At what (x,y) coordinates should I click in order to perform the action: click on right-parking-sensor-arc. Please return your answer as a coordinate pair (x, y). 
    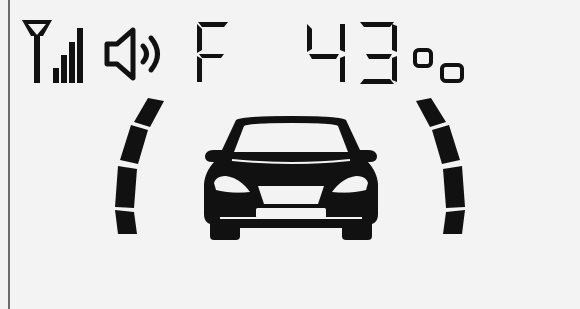
    Looking at the image, I should click on (440, 166).